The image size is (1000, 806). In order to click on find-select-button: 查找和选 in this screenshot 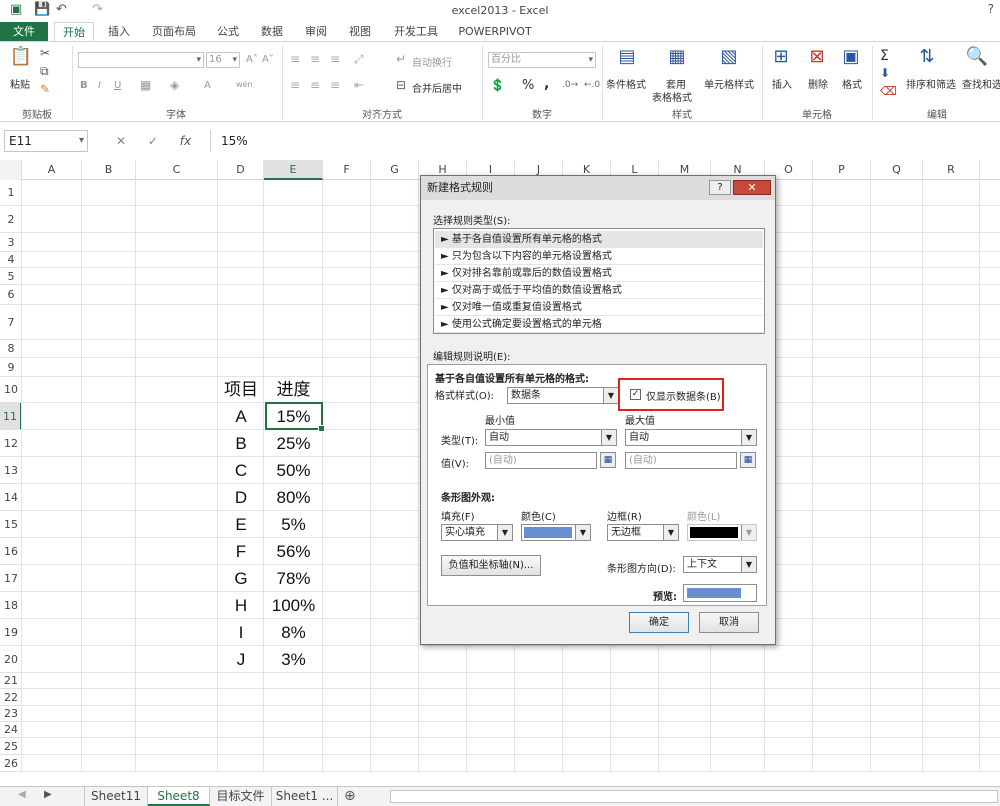, I will do `click(981, 83)`.